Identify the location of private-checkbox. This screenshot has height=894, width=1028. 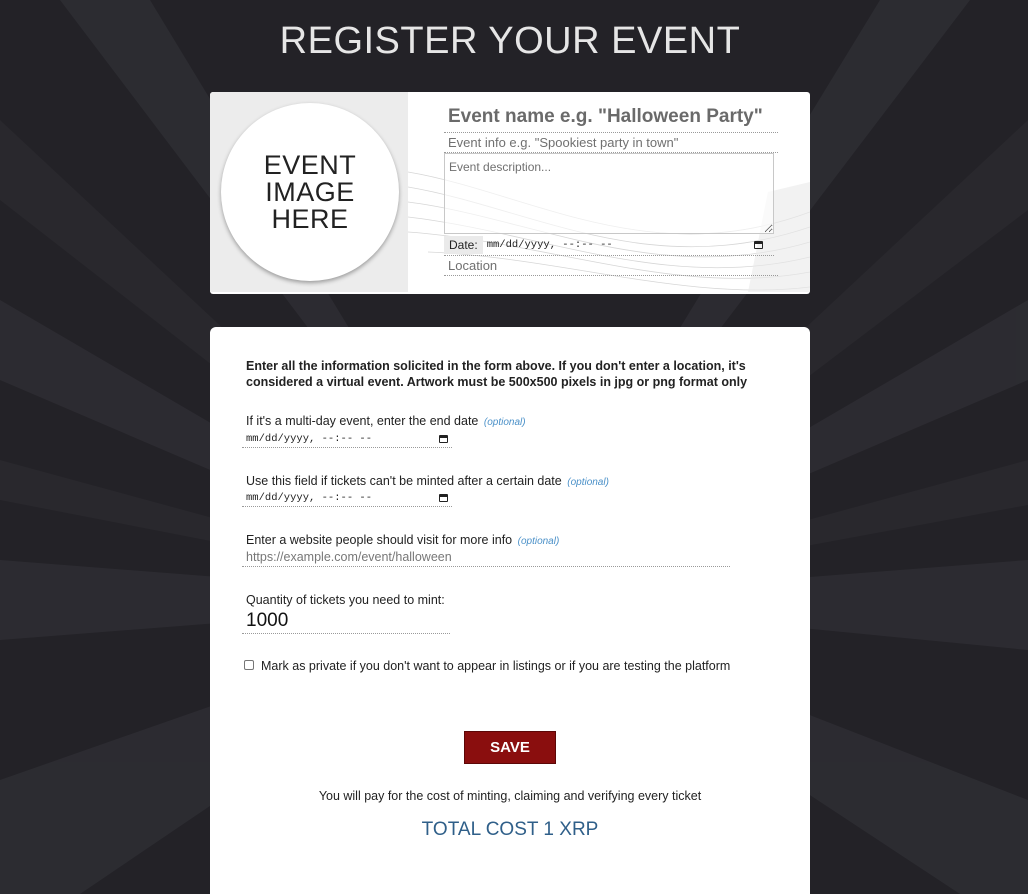
(249, 664).